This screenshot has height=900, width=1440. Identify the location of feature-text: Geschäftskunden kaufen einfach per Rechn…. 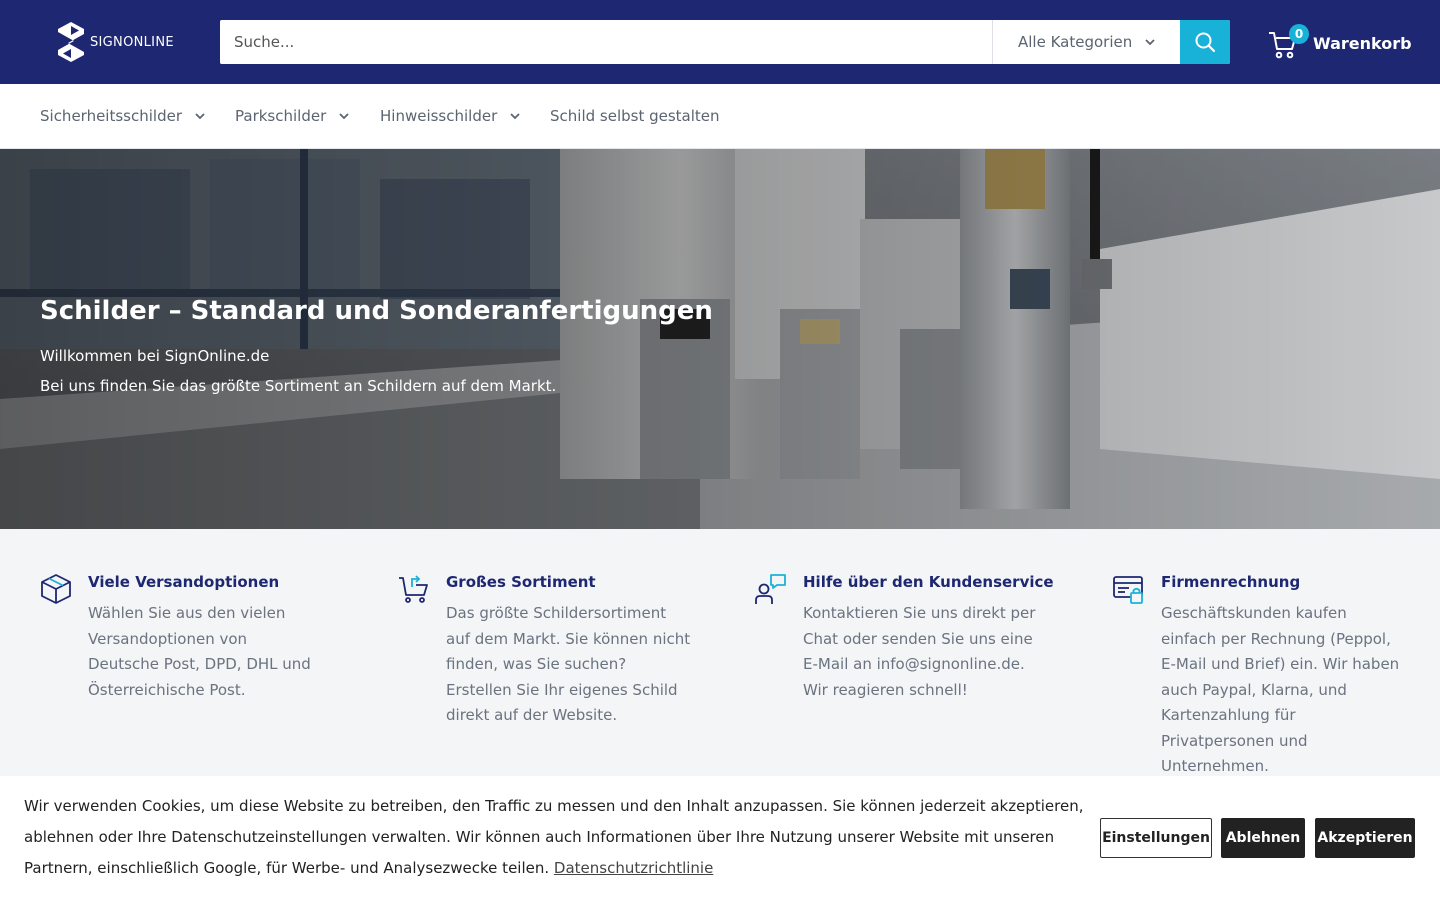
(1280, 689).